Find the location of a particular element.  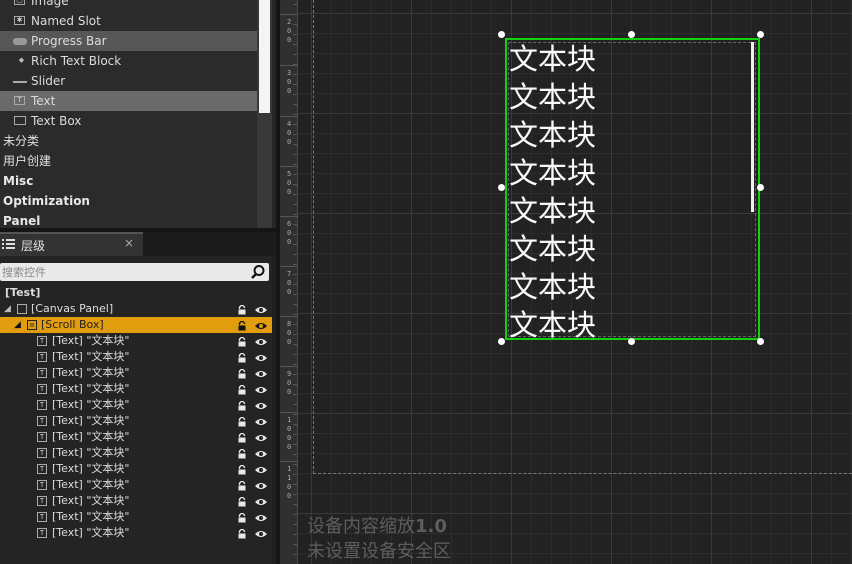

scroll-box-icon: ≡ is located at coordinates (32, 325).